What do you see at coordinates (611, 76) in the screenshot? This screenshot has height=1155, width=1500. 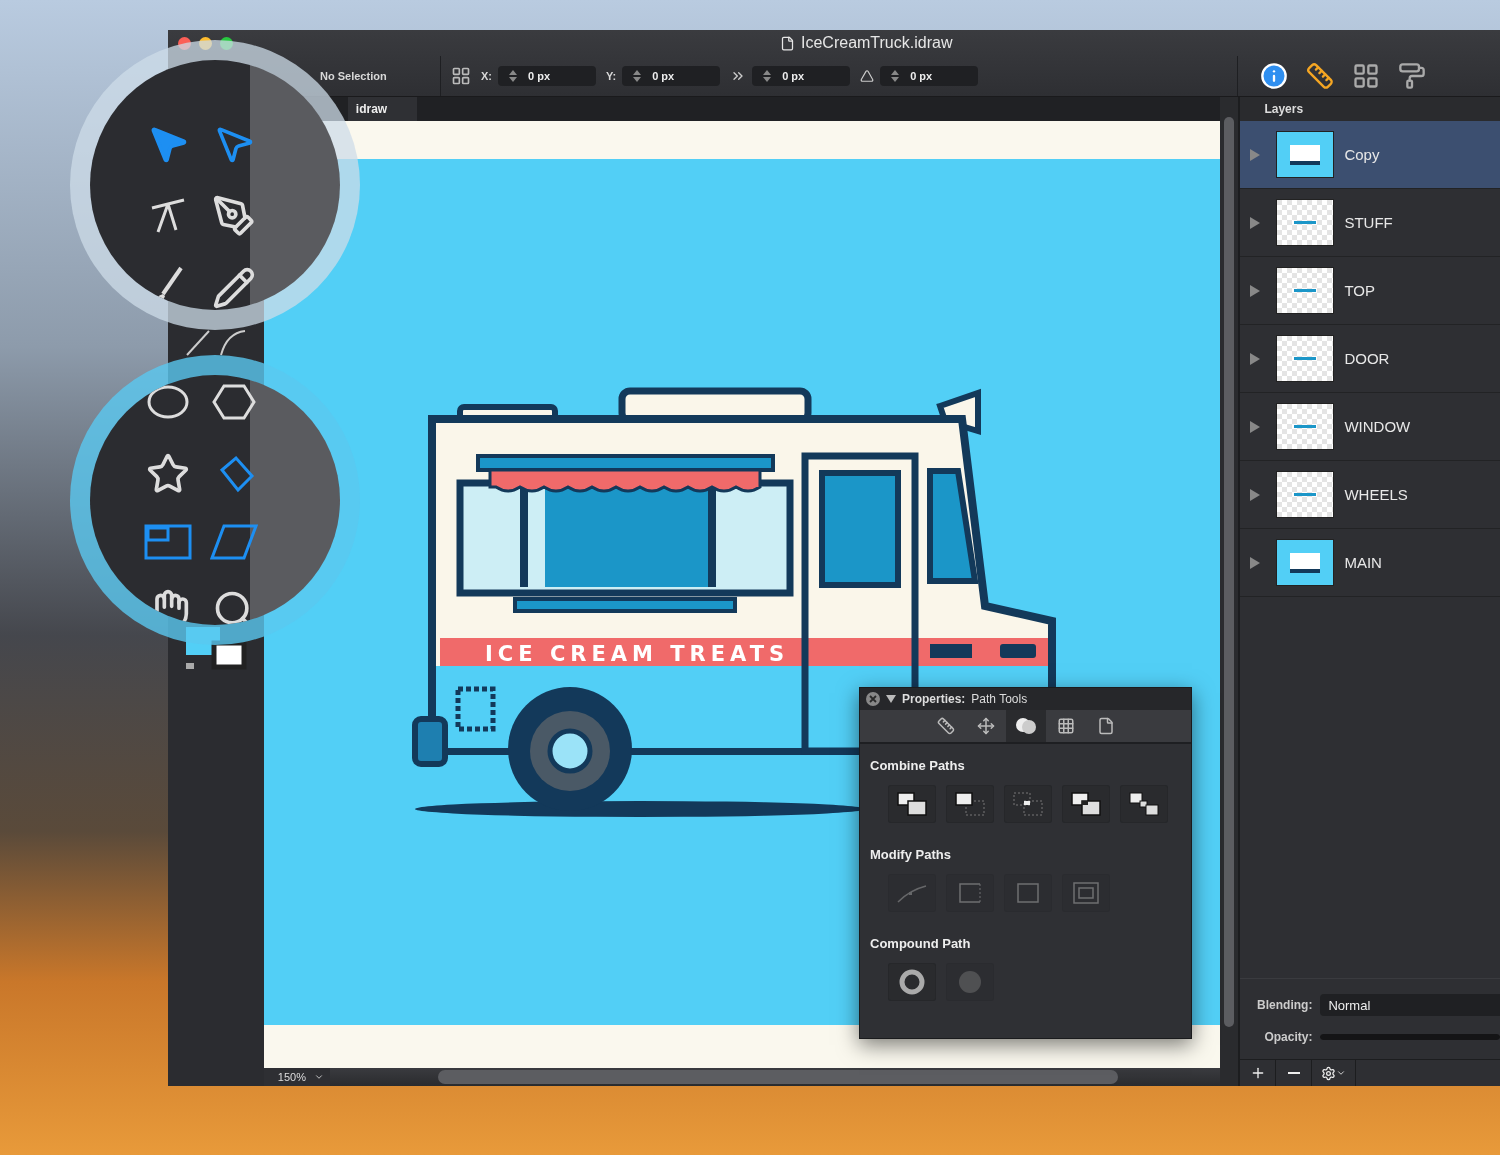 I see `field-label: Y:` at bounding box center [611, 76].